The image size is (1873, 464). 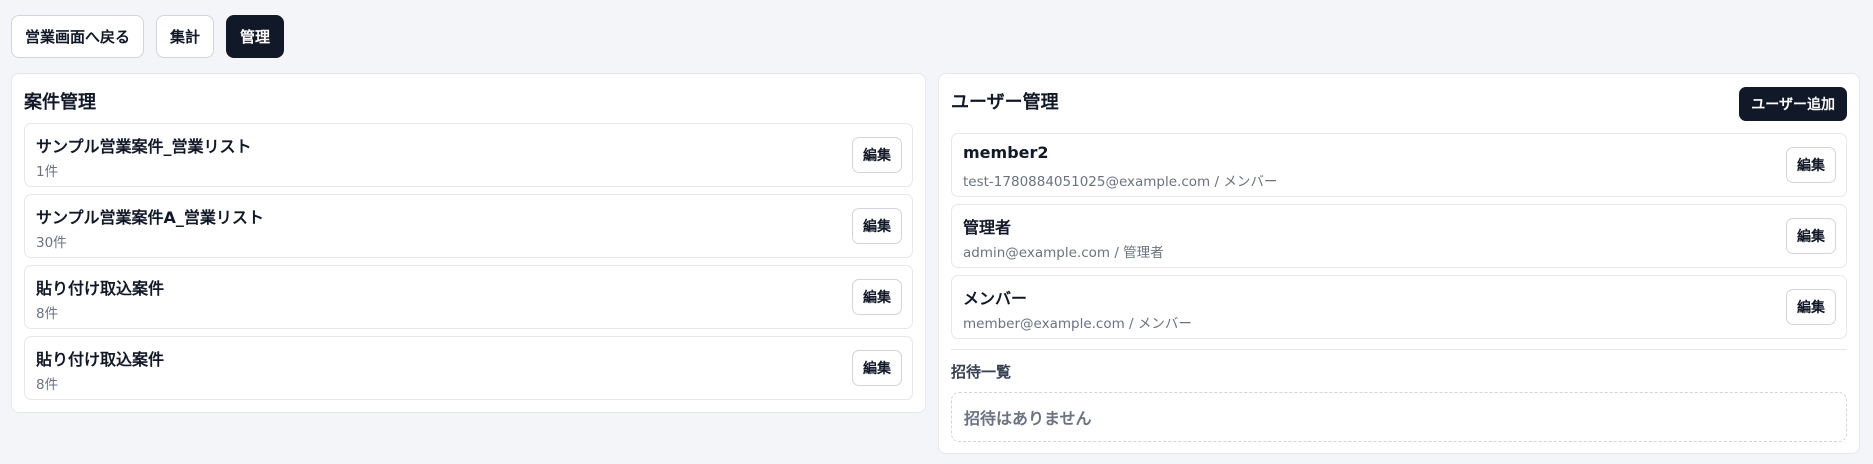 What do you see at coordinates (981, 372) in the screenshot?
I see `invite-list-heading: 招待一覧` at bounding box center [981, 372].